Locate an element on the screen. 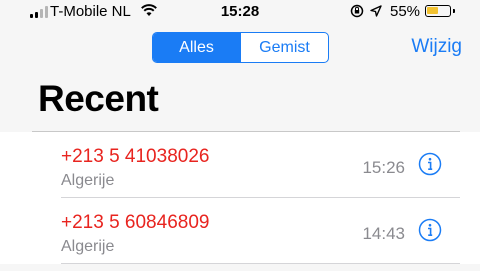  status-bar: T-Mobile NL 15:28 55% is located at coordinates (240, 13).